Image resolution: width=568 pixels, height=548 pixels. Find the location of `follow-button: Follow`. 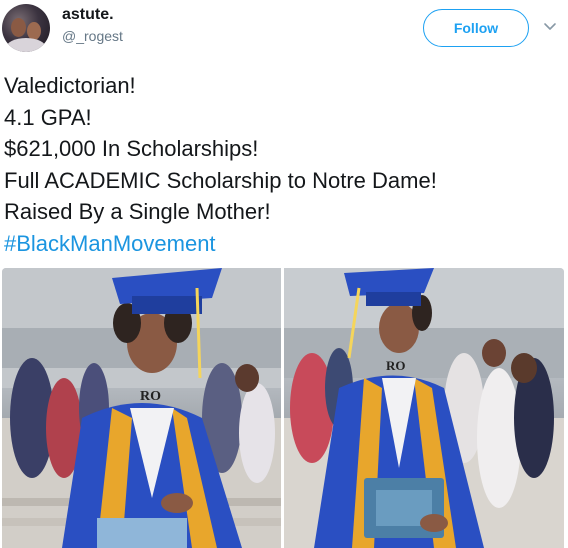

follow-button: Follow is located at coordinates (476, 28).